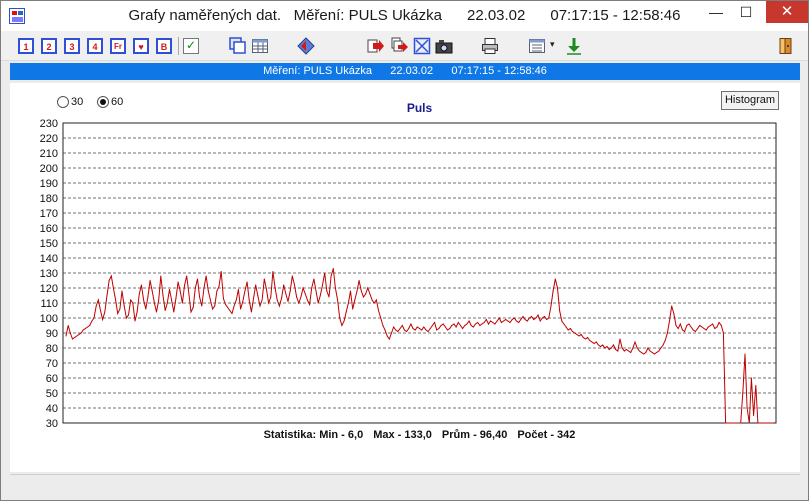 The image size is (809, 501). What do you see at coordinates (49, 304) in the screenshot?
I see `y-tick-label: 110` at bounding box center [49, 304].